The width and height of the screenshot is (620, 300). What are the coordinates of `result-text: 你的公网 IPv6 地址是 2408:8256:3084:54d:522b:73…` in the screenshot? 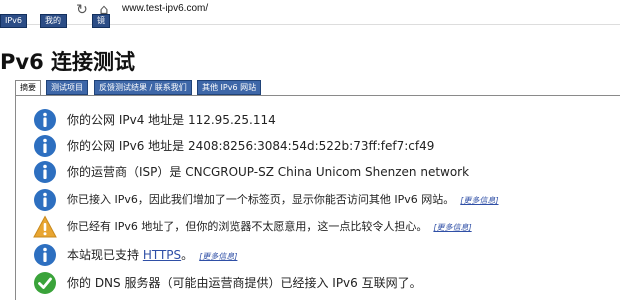 It's located at (251, 146).